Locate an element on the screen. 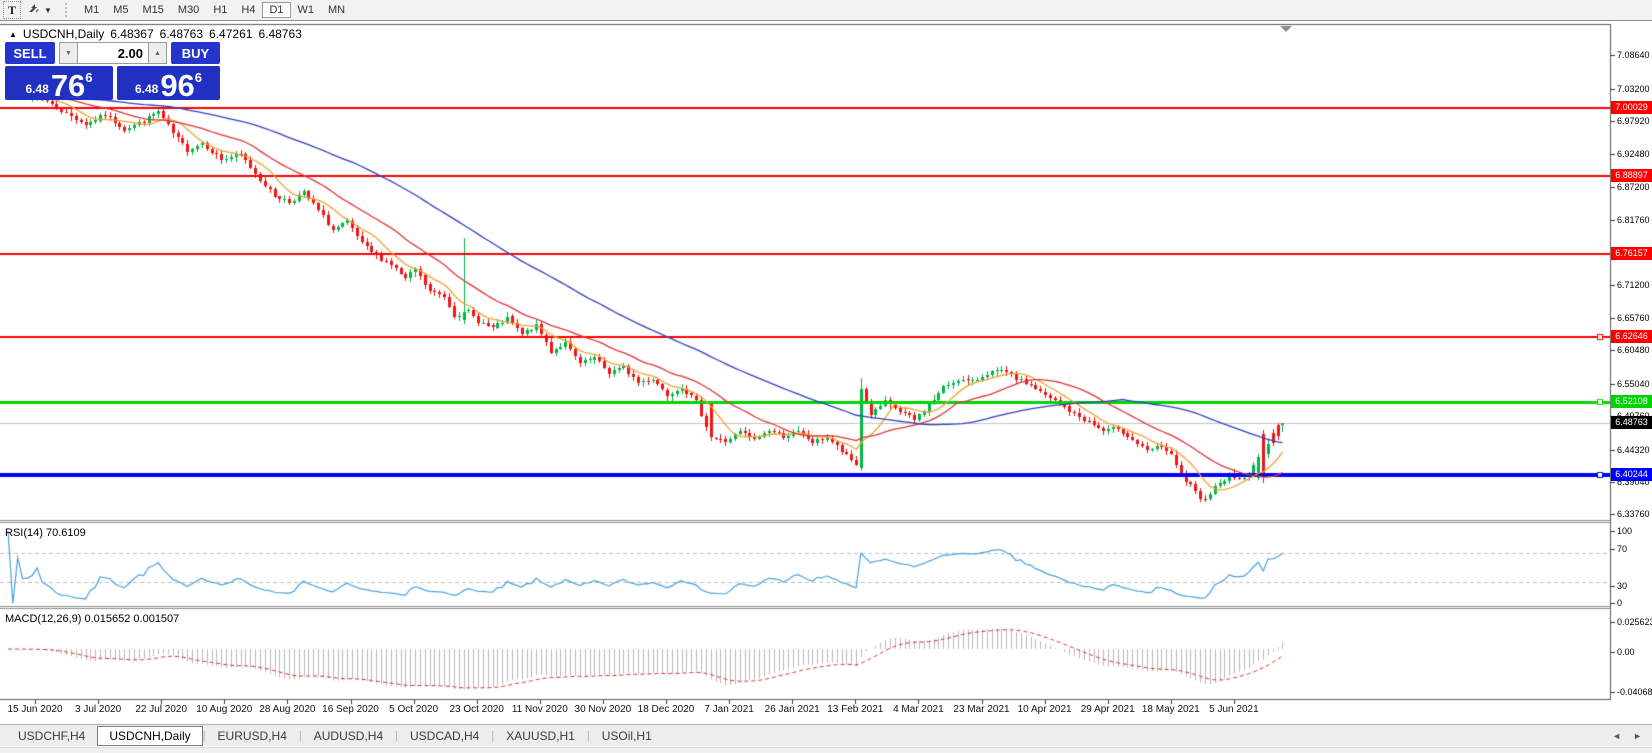  timeframe-button-m1: M1 is located at coordinates (91, 10).